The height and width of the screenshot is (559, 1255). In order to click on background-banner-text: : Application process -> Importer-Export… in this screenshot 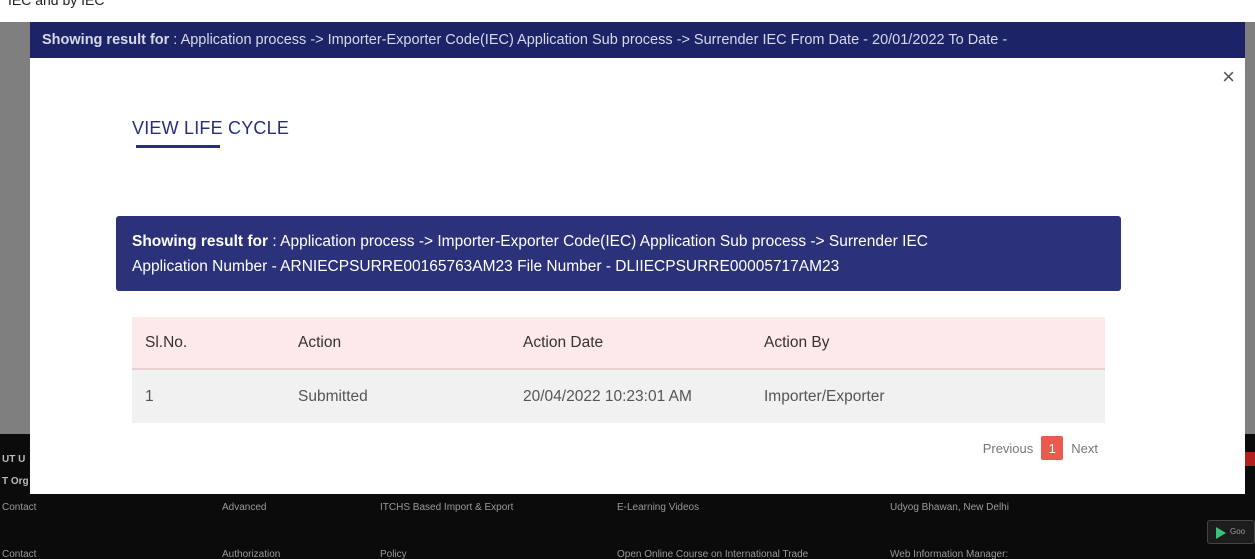, I will do `click(588, 40)`.